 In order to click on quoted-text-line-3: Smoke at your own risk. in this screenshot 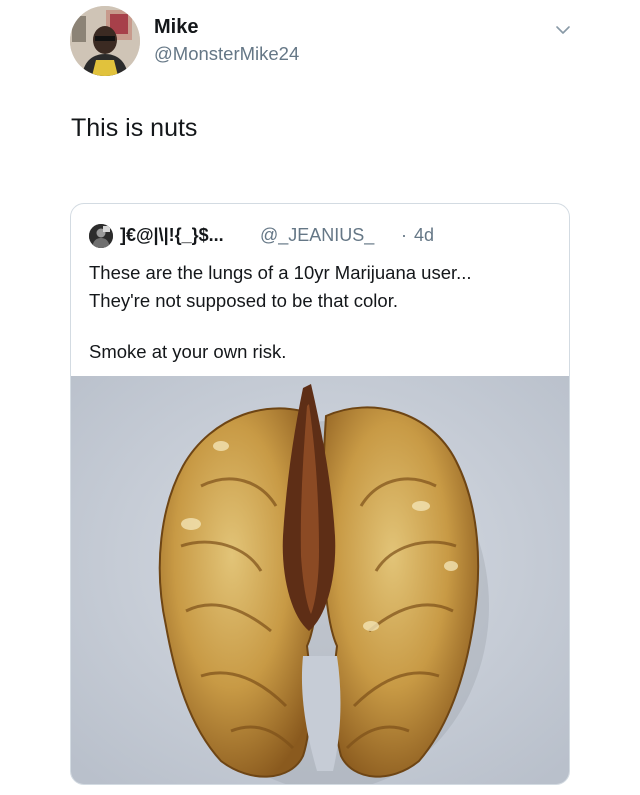, I will do `click(188, 351)`.